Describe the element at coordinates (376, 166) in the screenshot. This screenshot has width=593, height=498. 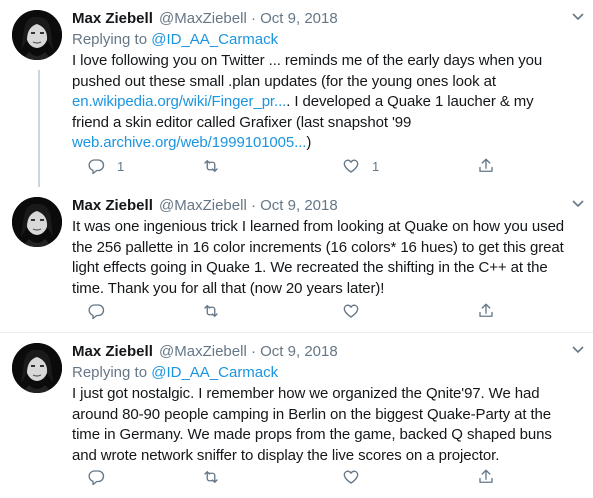
I see `like-count: 1` at that location.